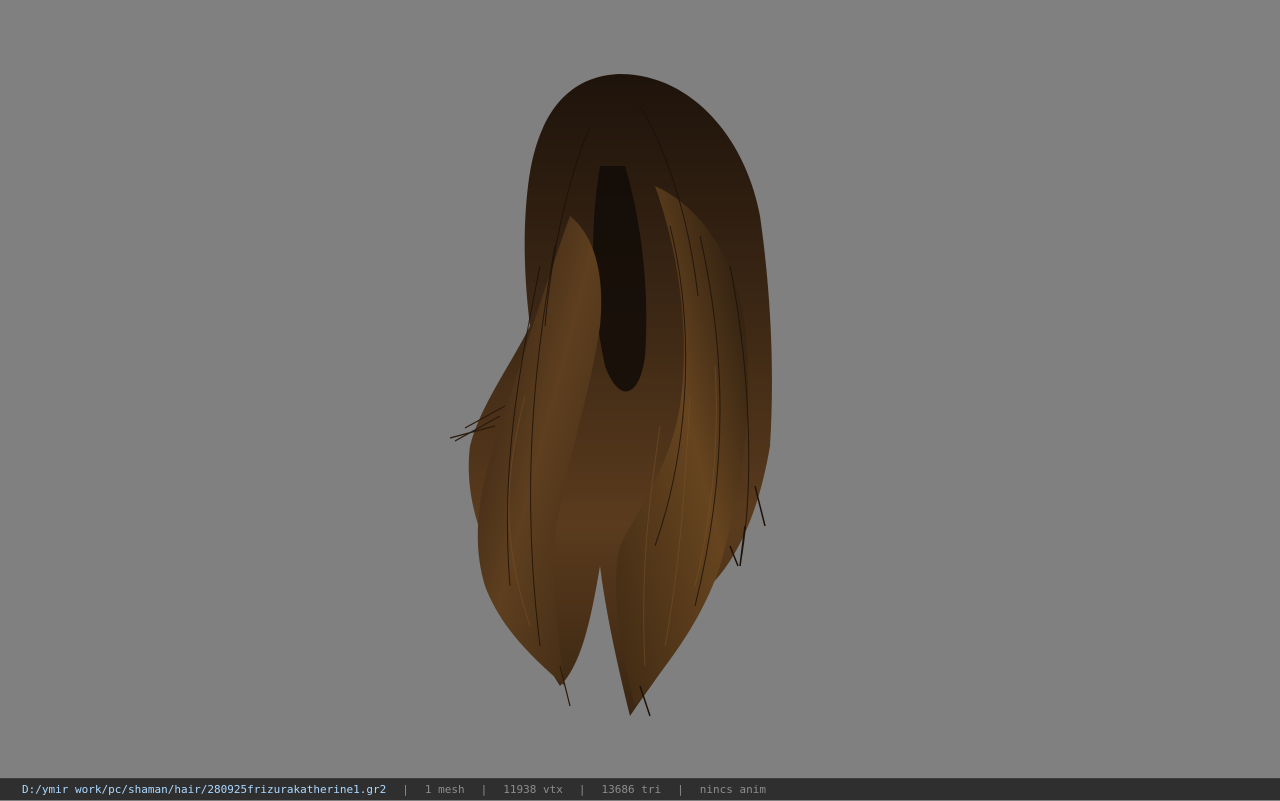  I want to click on vertex-count: 11938 vtx, so click(533, 789).